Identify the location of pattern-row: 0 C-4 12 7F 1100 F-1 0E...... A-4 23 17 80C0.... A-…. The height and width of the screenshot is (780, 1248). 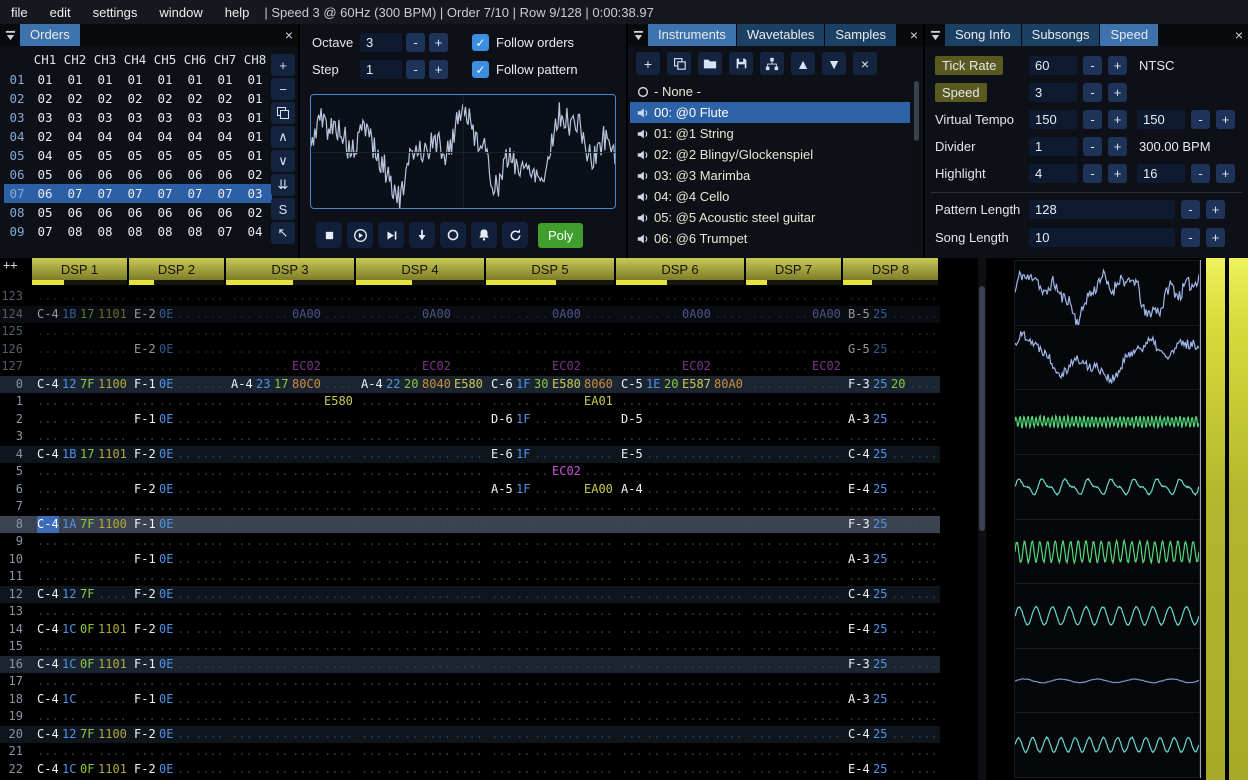
(470, 384).